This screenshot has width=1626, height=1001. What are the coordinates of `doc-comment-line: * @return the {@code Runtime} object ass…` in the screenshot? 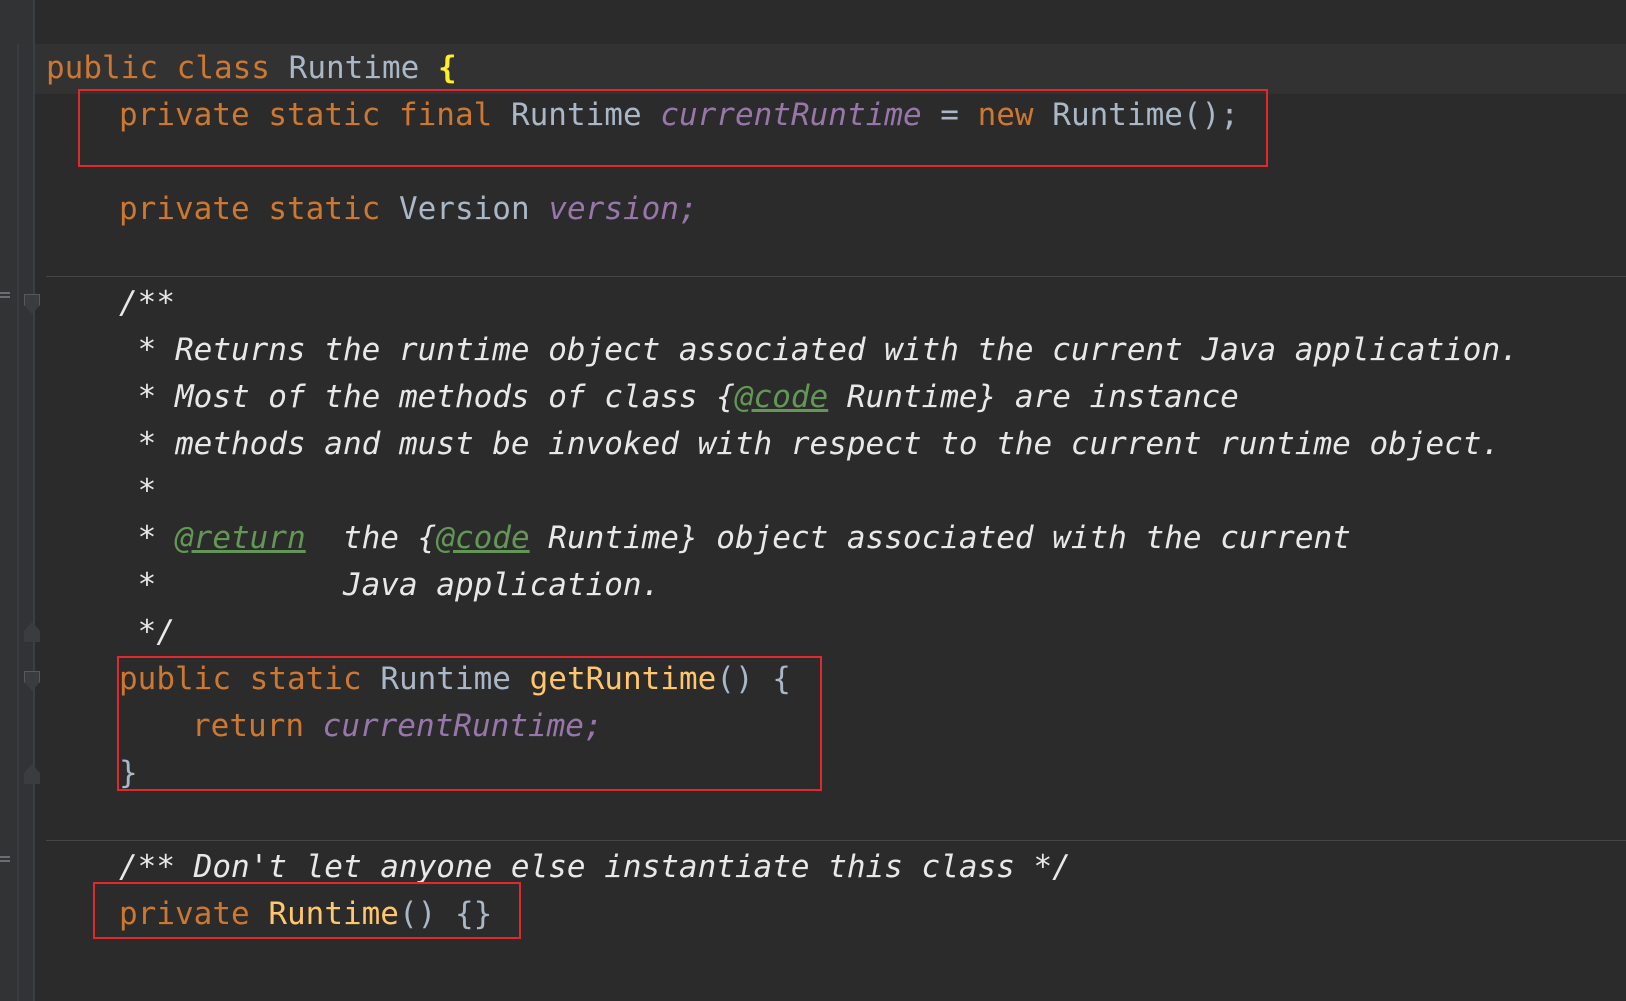 It's located at (735, 538).